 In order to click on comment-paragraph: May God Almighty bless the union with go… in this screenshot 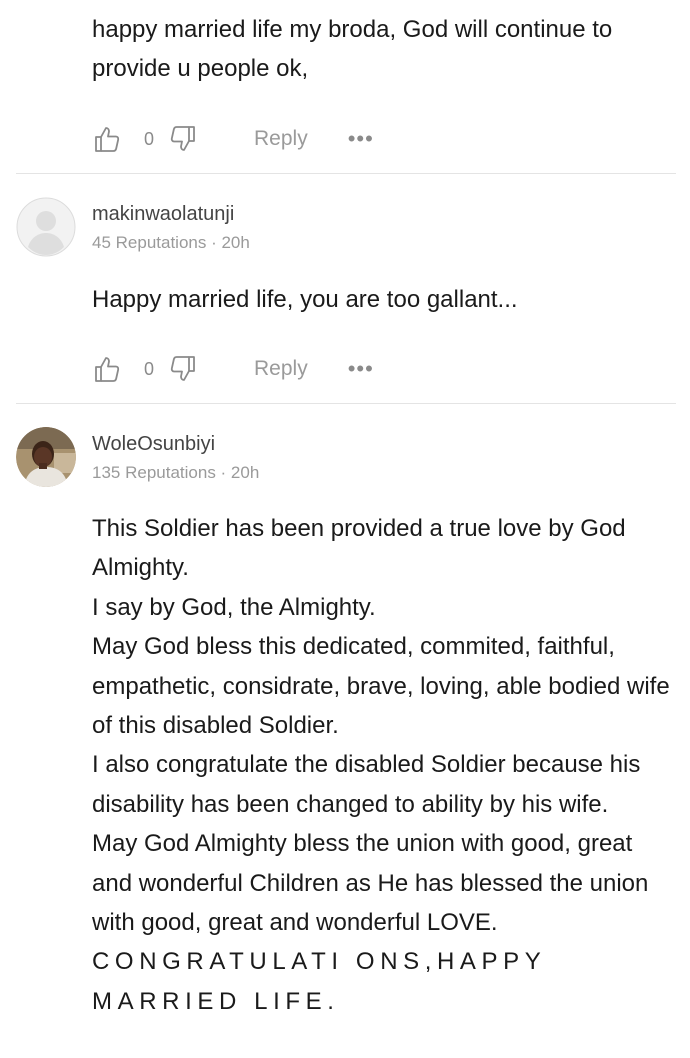, I will do `click(370, 883)`.